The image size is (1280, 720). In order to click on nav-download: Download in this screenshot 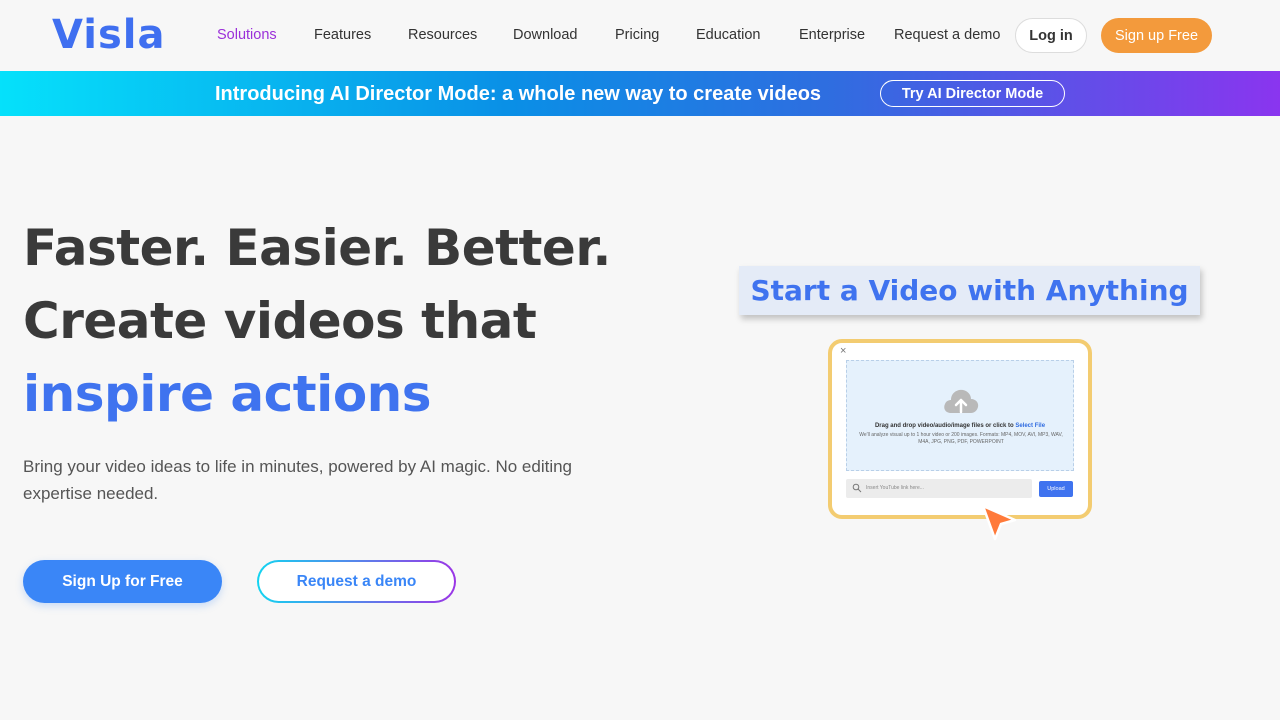, I will do `click(545, 35)`.